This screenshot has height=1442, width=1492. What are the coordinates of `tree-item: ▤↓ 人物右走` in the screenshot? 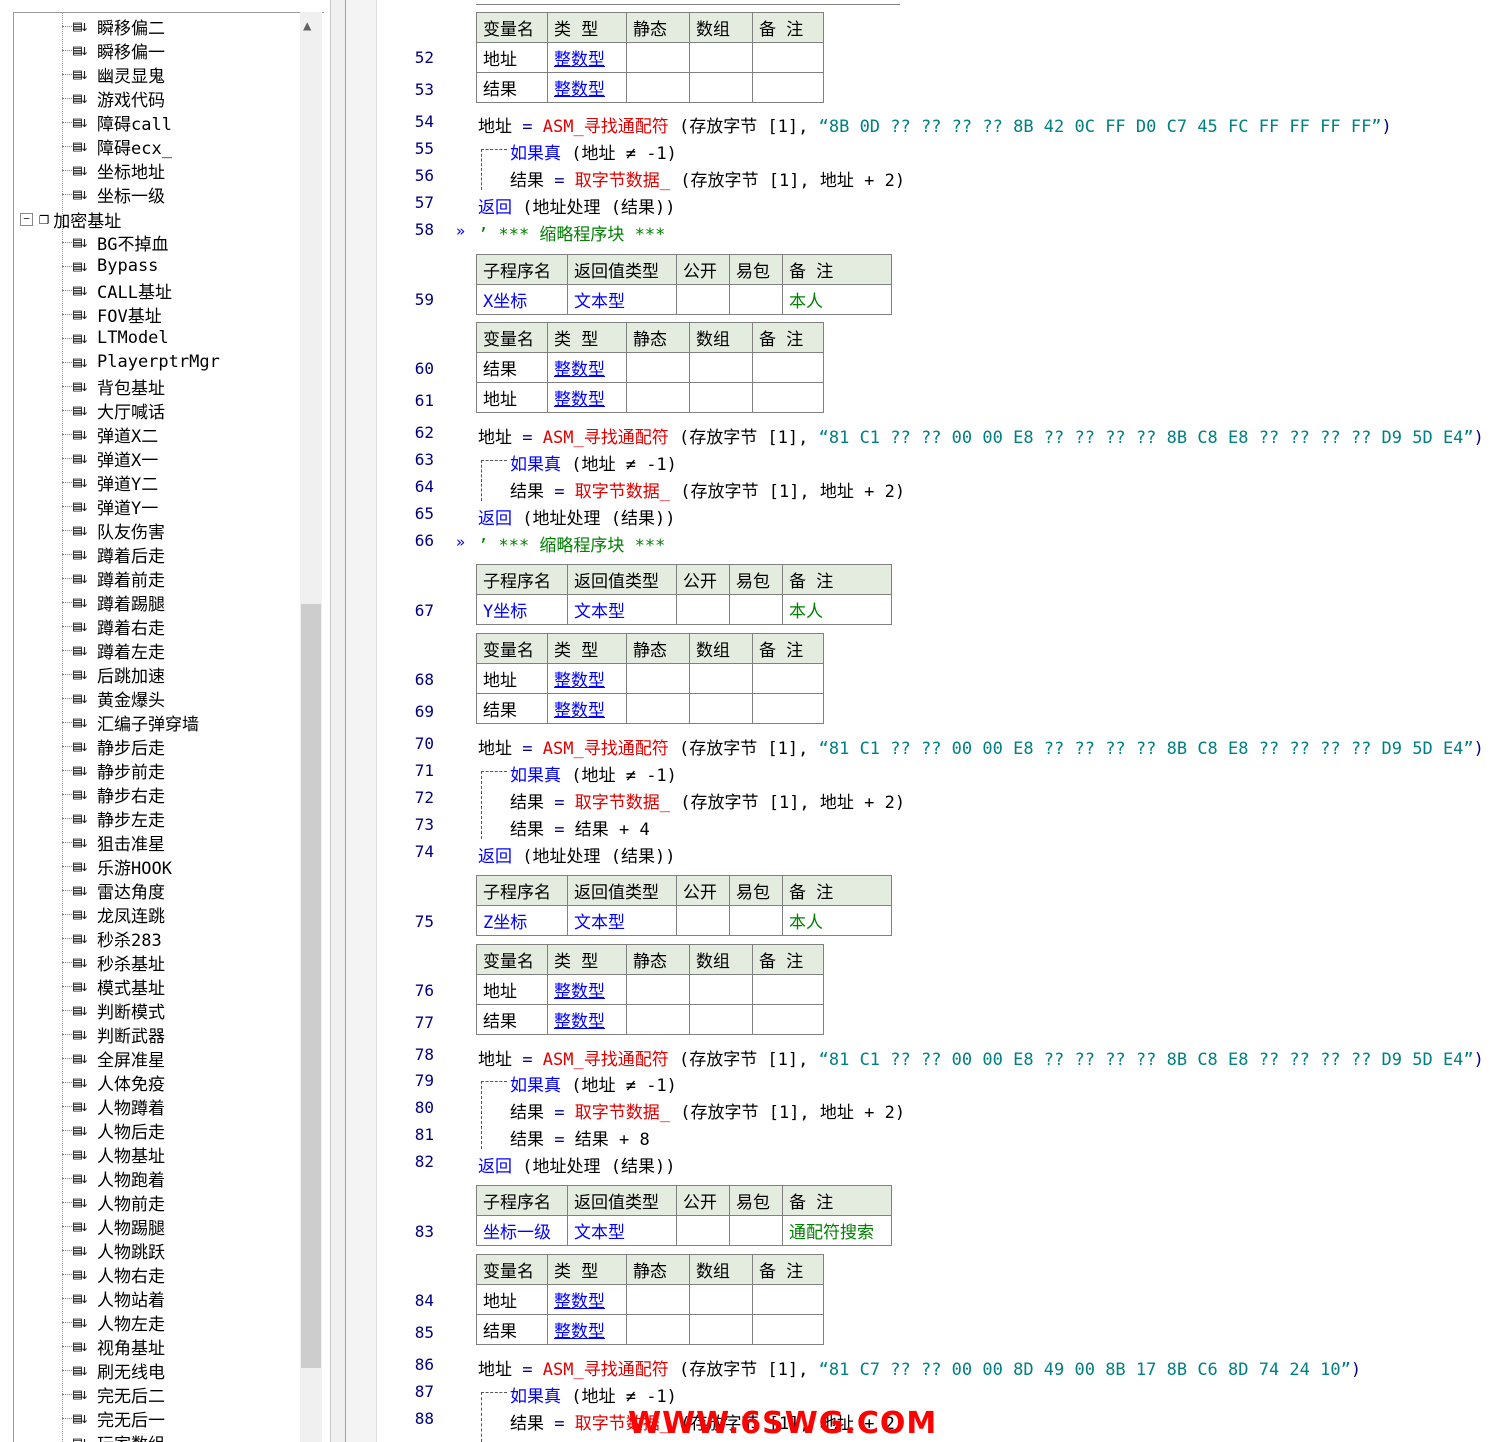 It's located at (113, 1274).